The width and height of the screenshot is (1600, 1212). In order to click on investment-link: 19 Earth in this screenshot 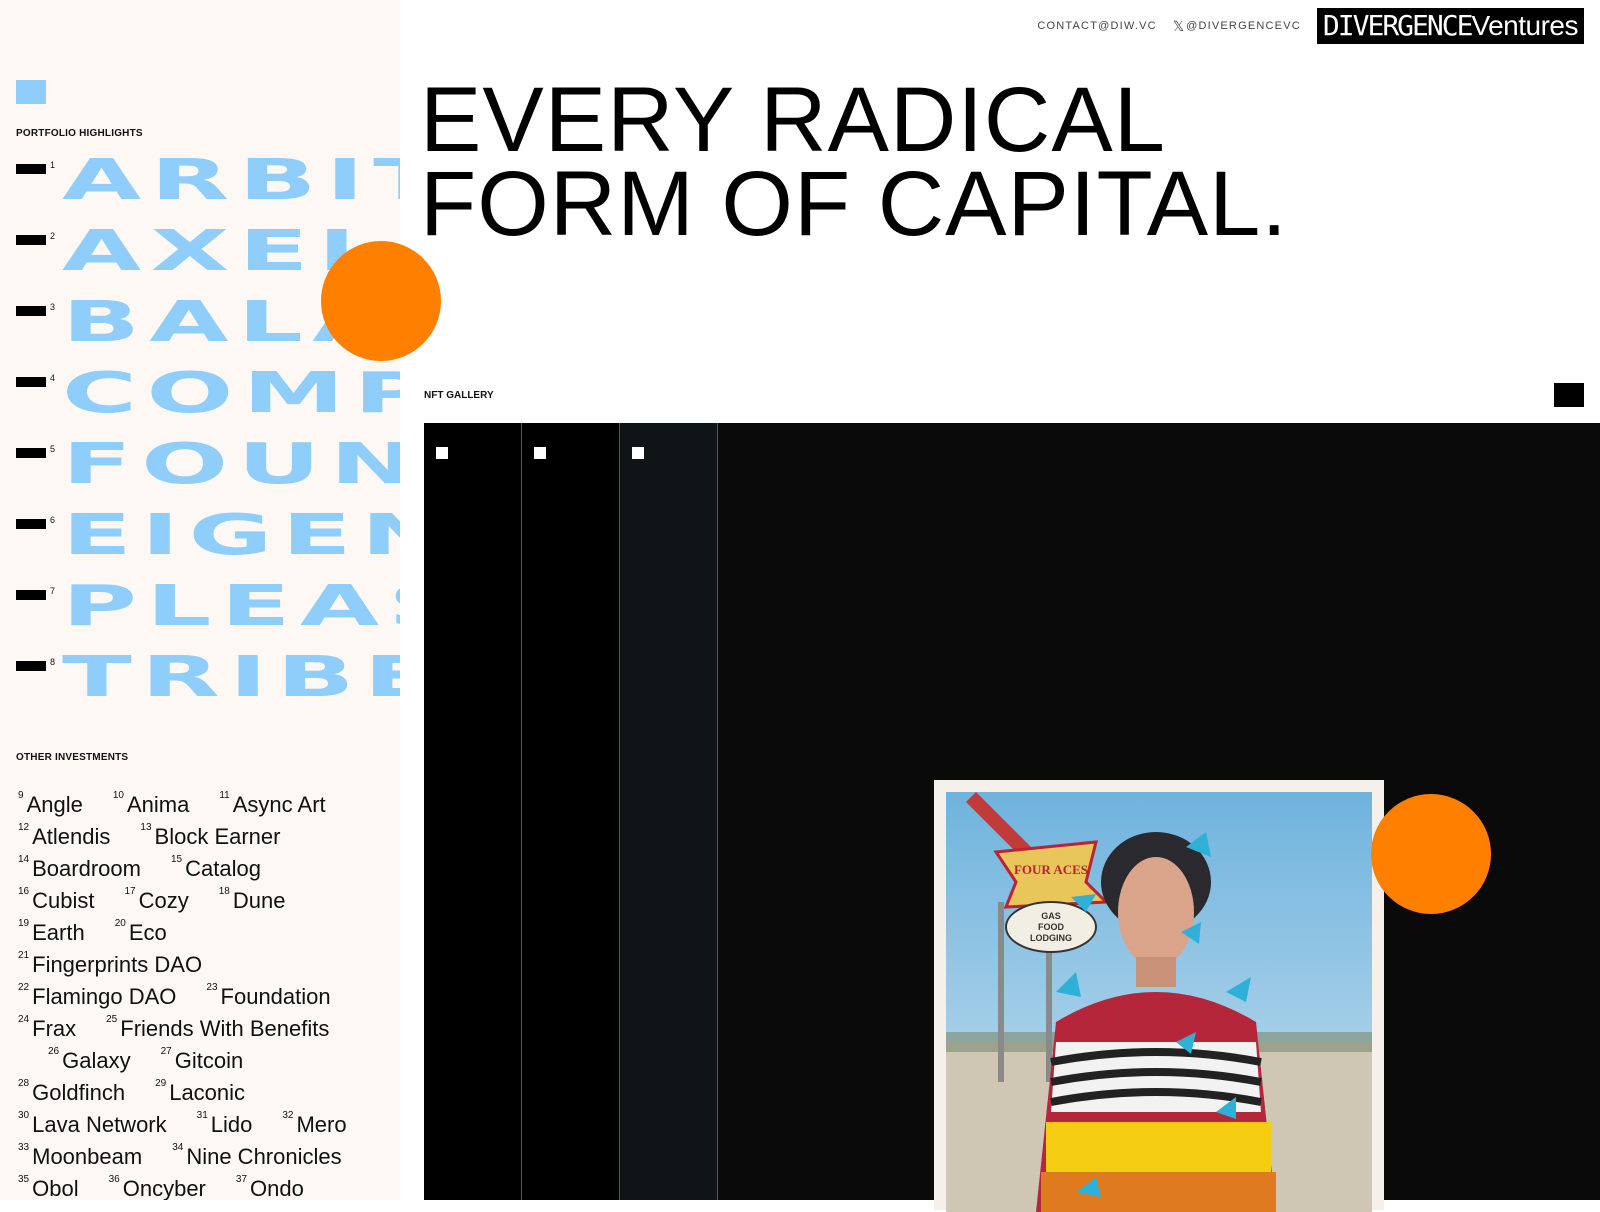, I will do `click(51, 932)`.